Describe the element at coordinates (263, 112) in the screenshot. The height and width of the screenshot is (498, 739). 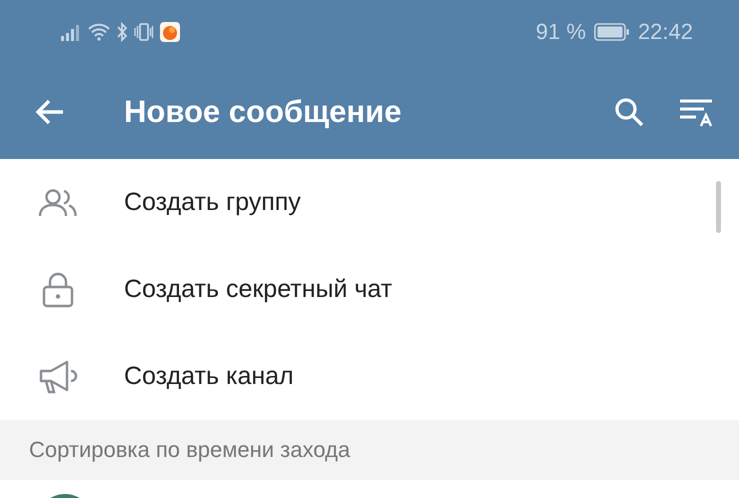
I see `screen-title: Новое сообщение` at that location.